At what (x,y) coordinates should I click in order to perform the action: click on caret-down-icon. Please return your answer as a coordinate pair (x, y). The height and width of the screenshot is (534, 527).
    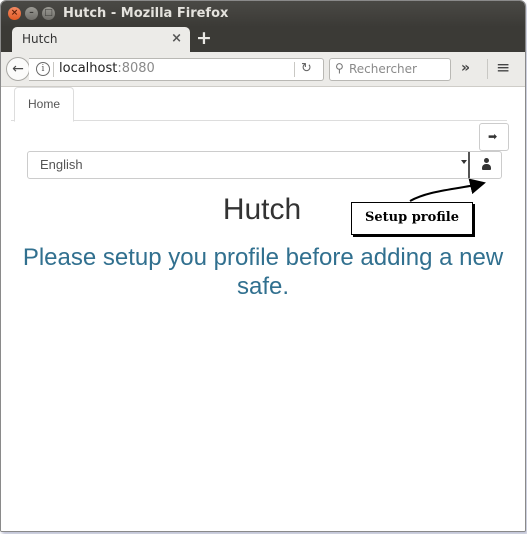
    Looking at the image, I should click on (464, 162).